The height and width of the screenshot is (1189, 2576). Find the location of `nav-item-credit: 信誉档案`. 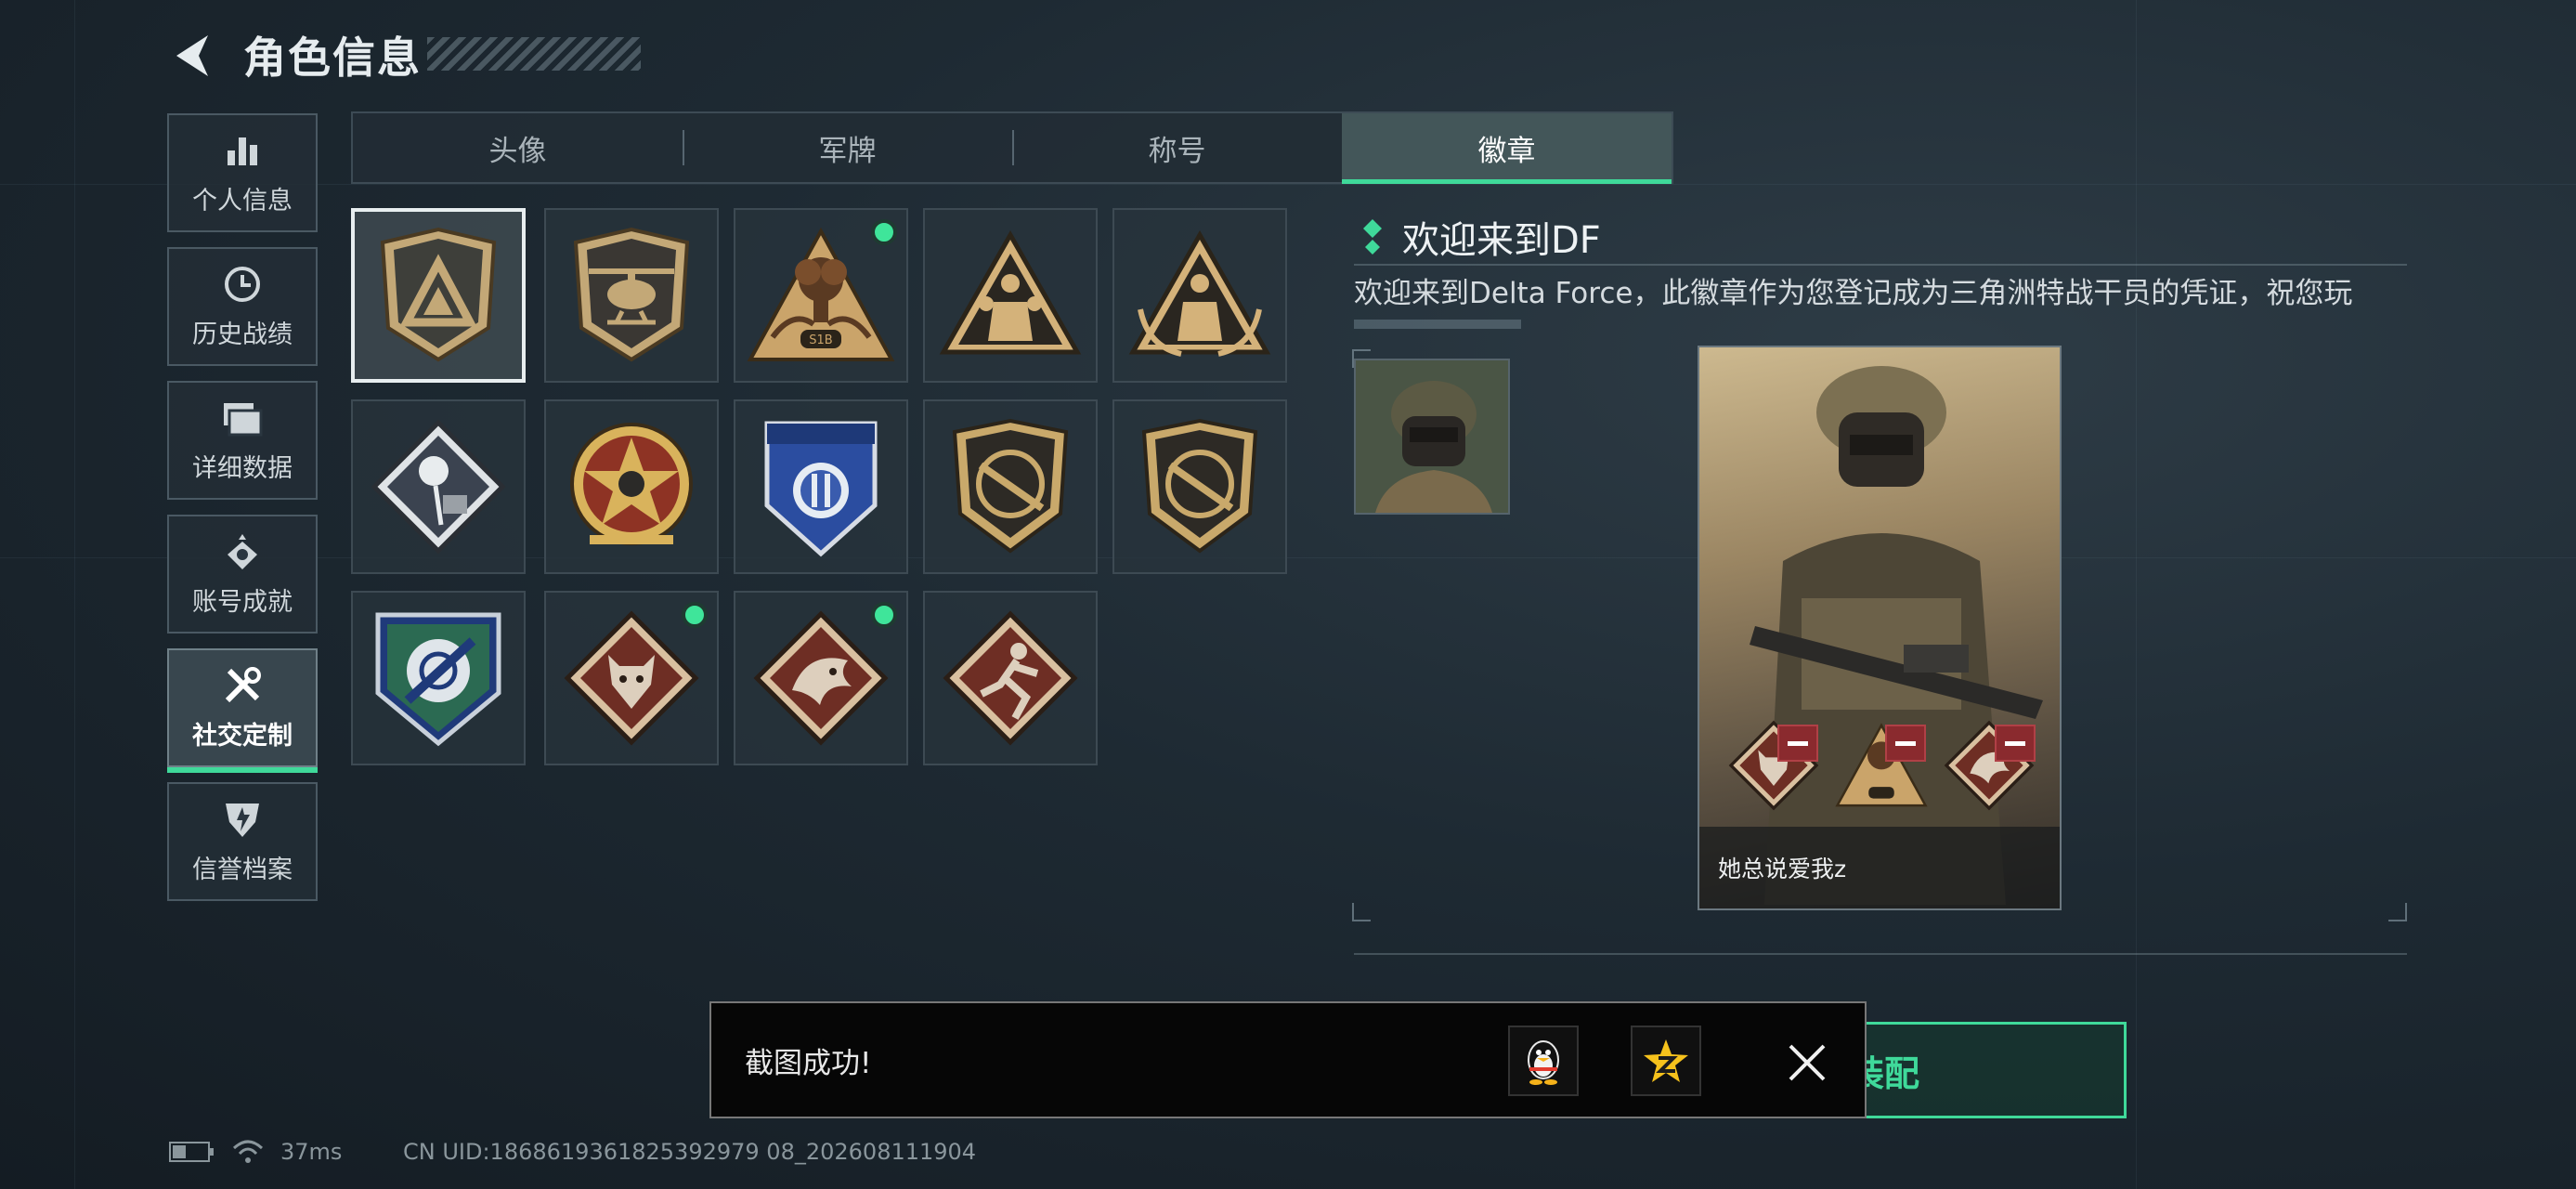

nav-item-credit: 信誉档案 is located at coordinates (243, 842).